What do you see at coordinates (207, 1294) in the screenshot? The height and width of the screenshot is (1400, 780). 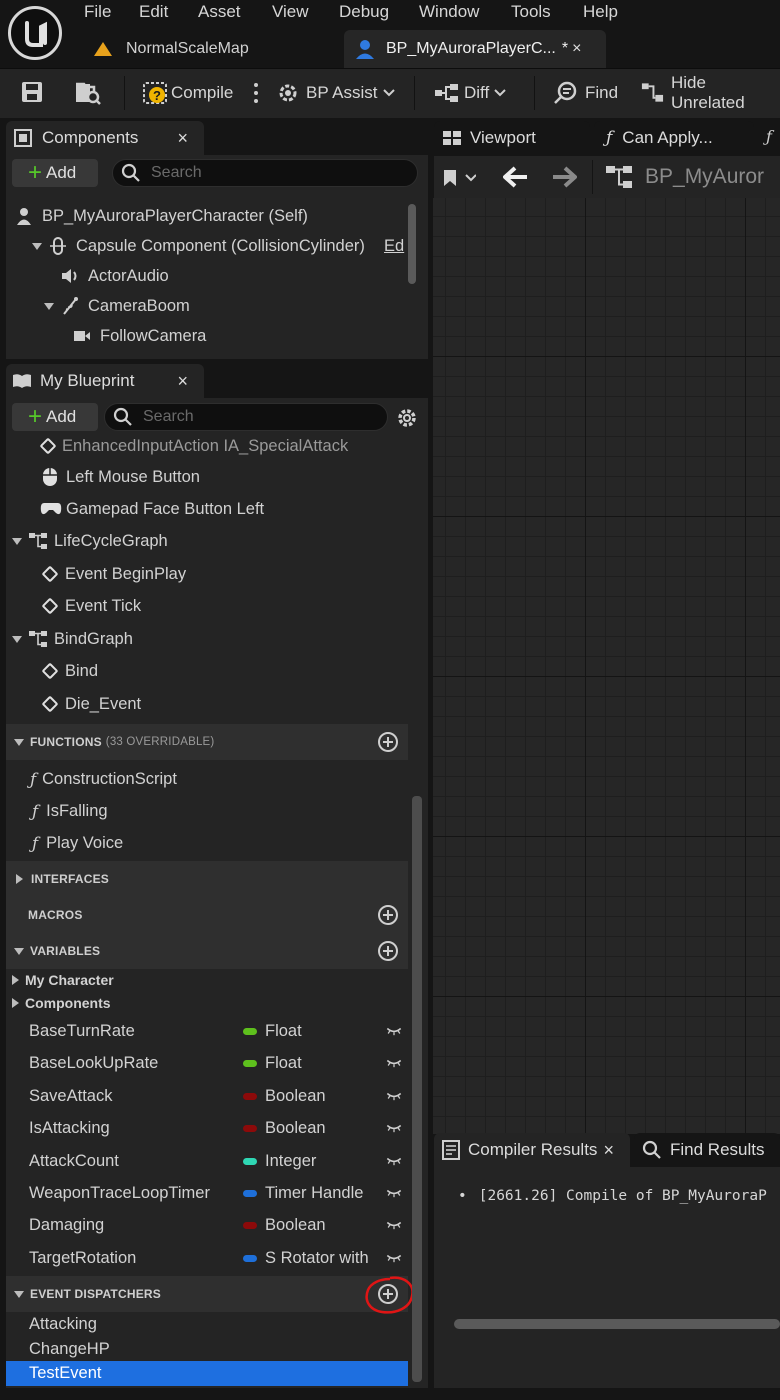 I see `event-dispatchers-section-header: EVENT DISPATCHERS` at bounding box center [207, 1294].